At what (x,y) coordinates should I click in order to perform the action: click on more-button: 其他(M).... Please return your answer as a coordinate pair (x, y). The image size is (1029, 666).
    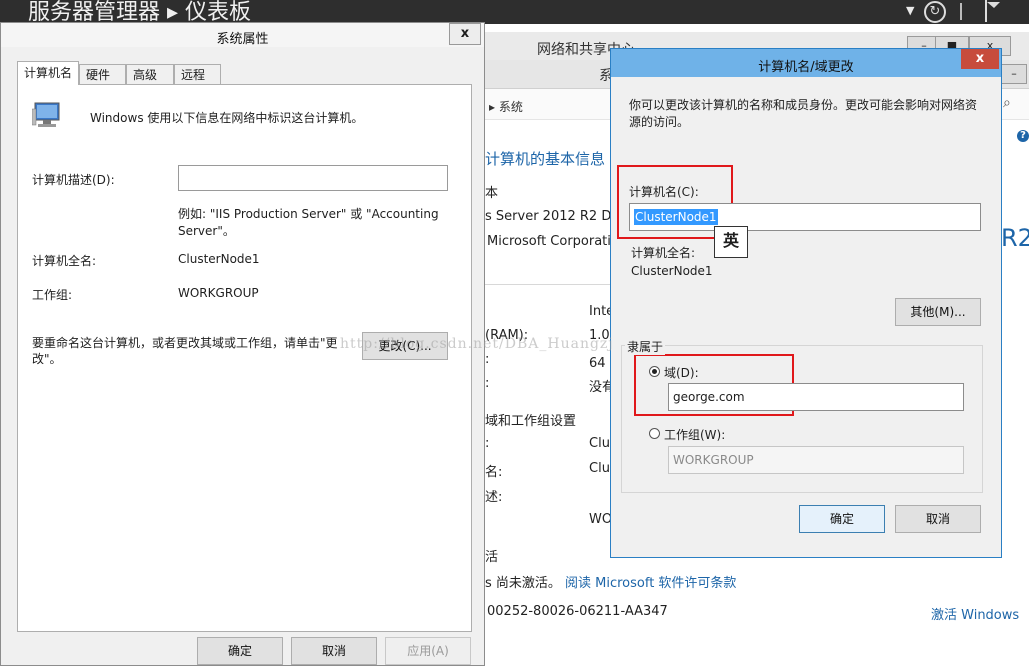
    Looking at the image, I should click on (938, 312).